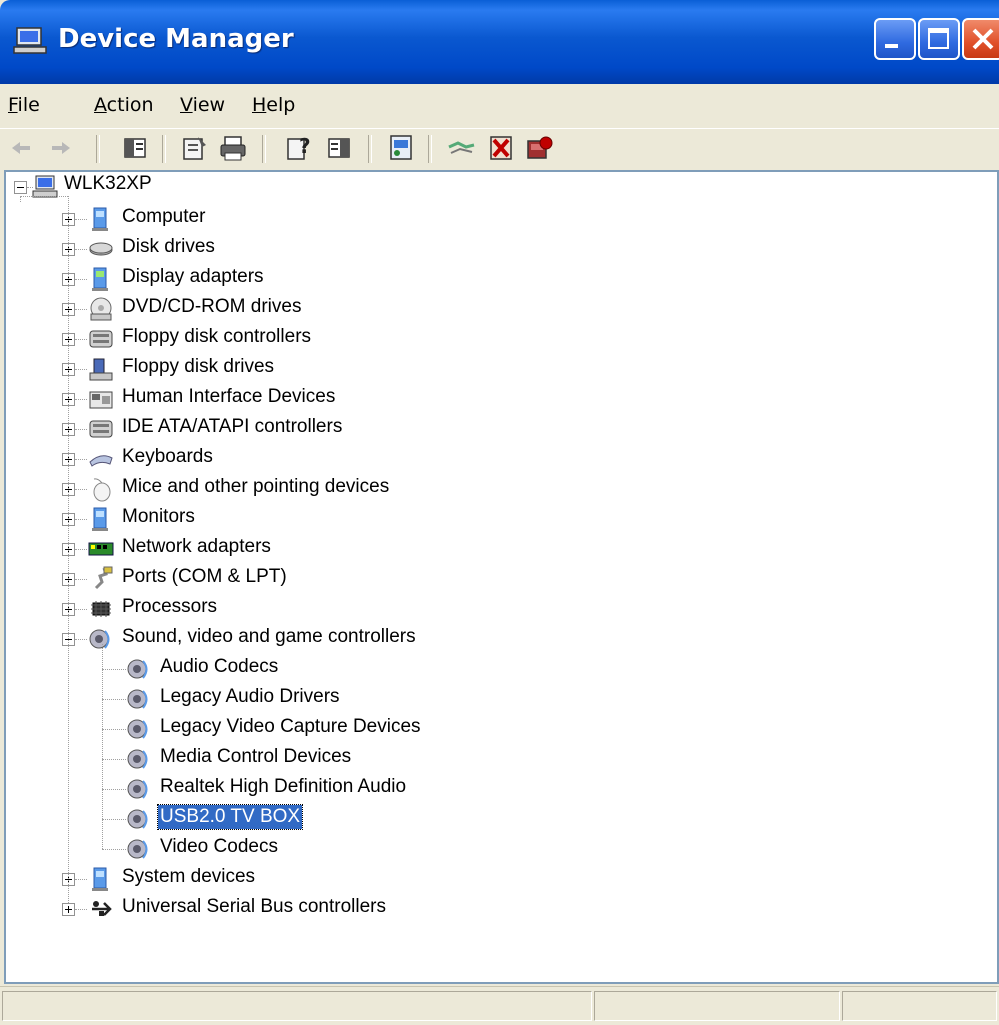 This screenshot has width=999, height=1025. I want to click on tree-item-label: Floppy disk controllers, so click(216, 337).